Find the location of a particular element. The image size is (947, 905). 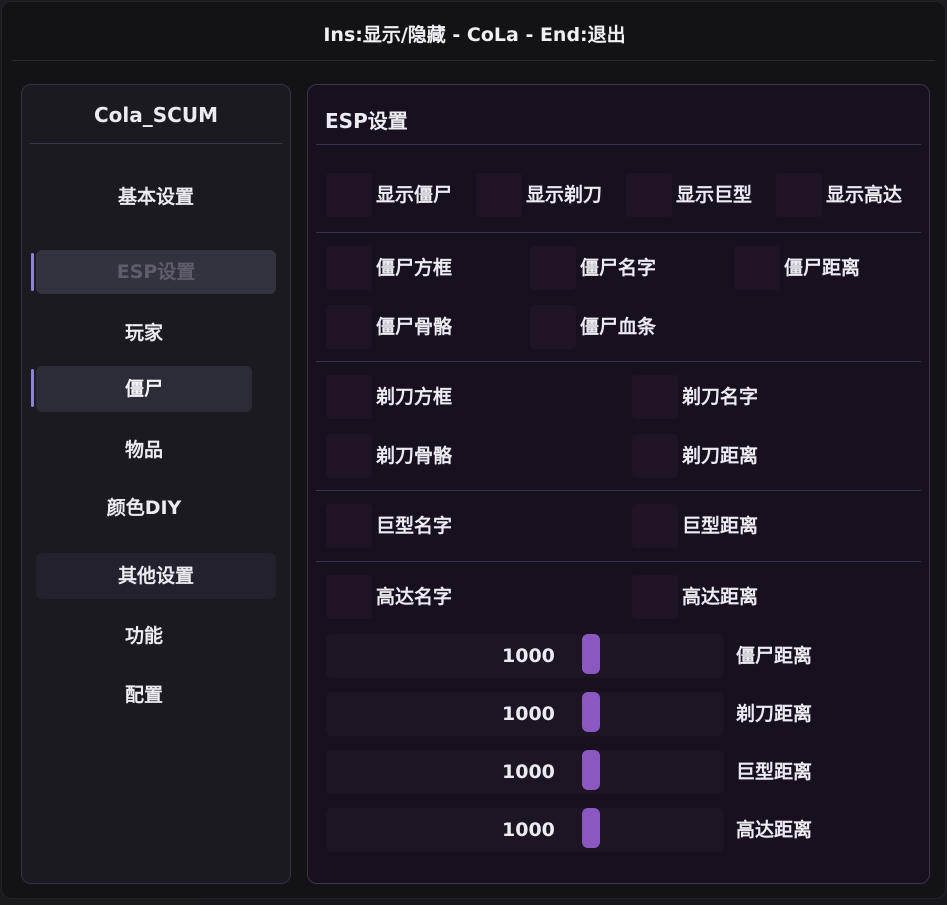

sidebar-item-config: 配置 is located at coordinates (144, 695).